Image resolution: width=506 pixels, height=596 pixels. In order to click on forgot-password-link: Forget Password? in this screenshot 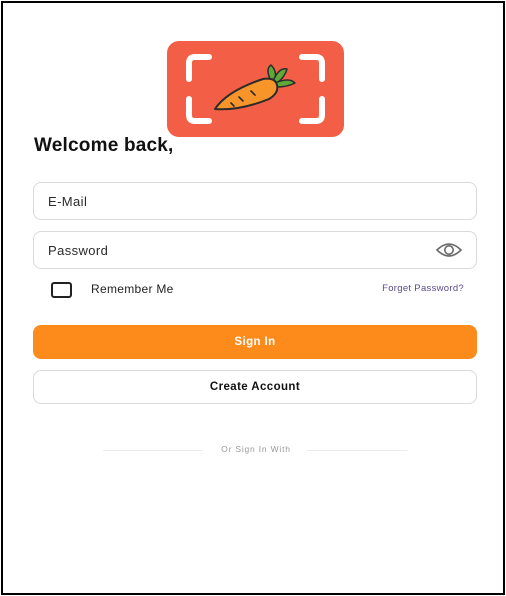, I will do `click(423, 288)`.